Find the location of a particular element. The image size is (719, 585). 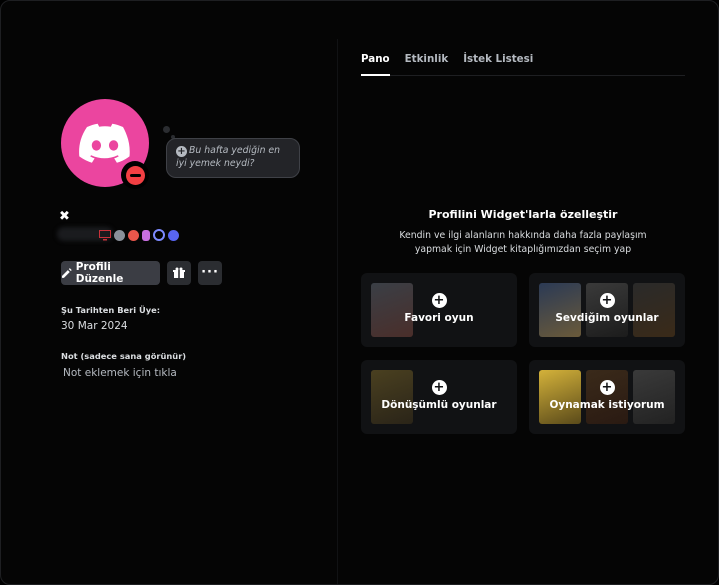

widget-card-rotating-games: + Dönüşümlü oyunlar is located at coordinates (439, 397).